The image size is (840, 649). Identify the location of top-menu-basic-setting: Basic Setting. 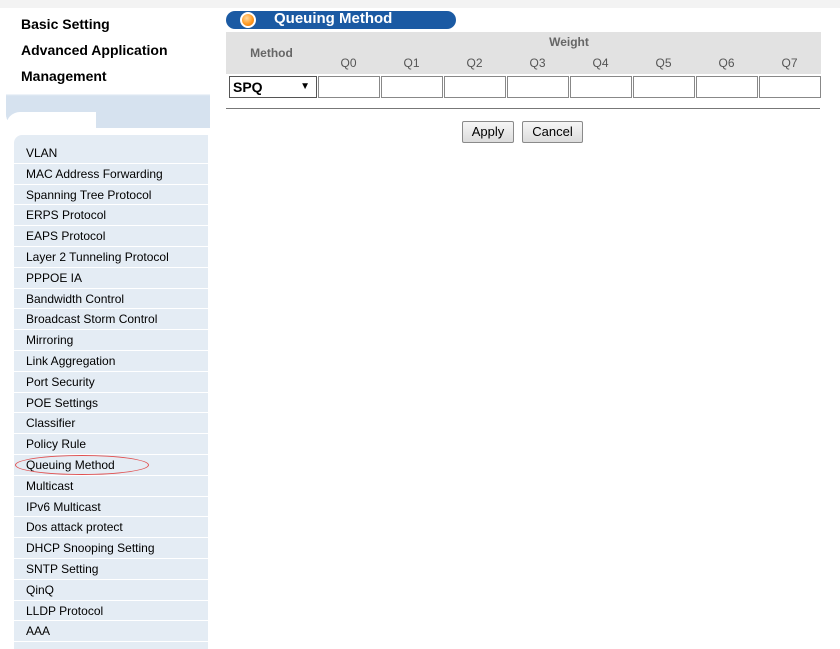
(65, 24).